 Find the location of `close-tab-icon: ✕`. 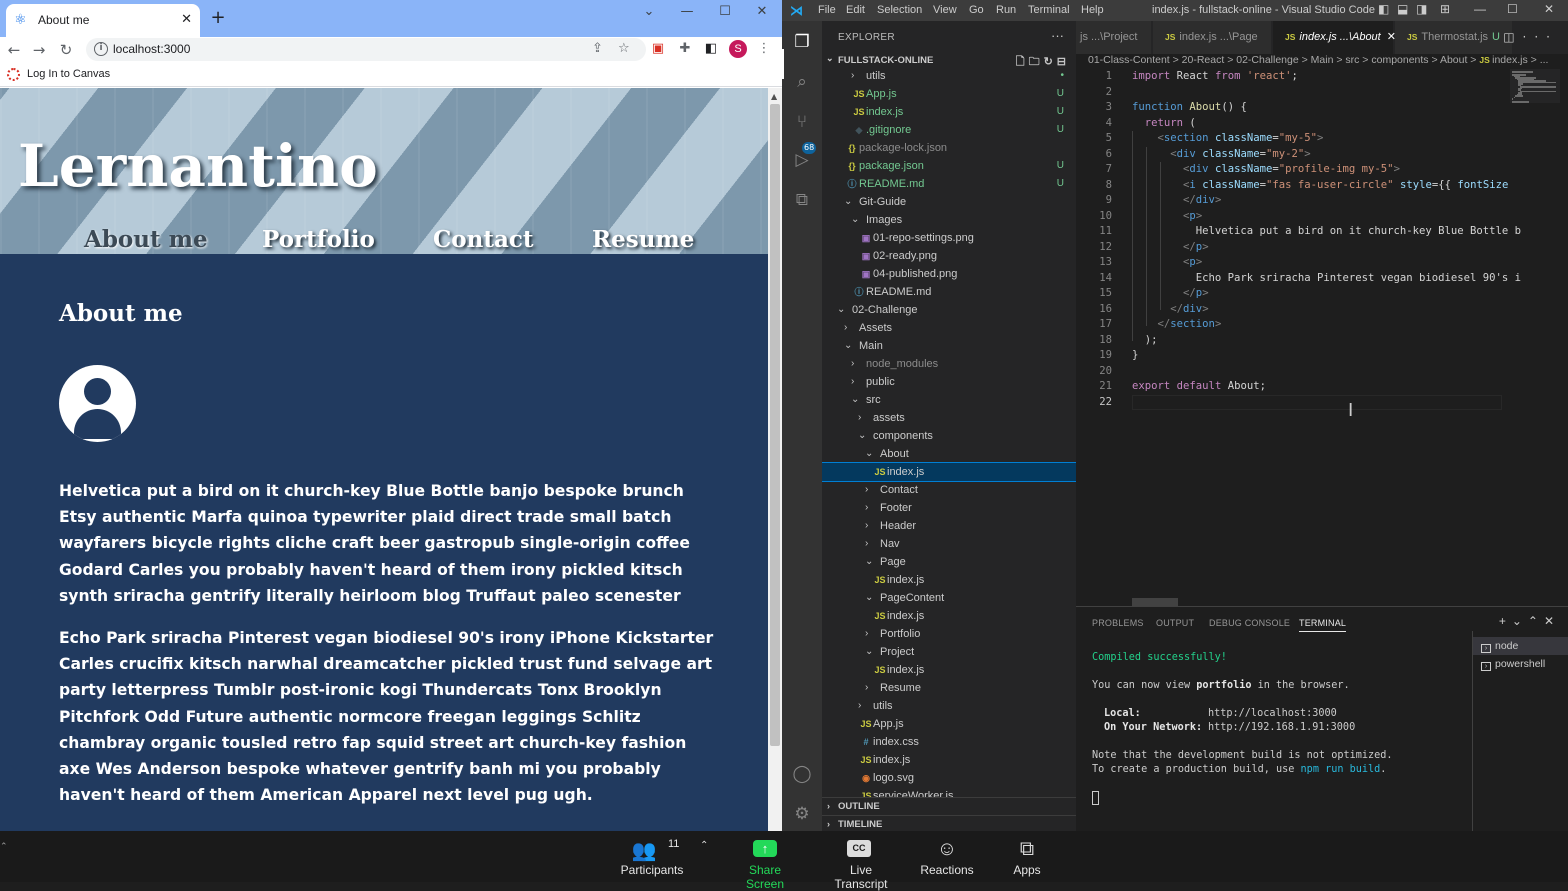

close-tab-icon: ✕ is located at coordinates (186, 19).